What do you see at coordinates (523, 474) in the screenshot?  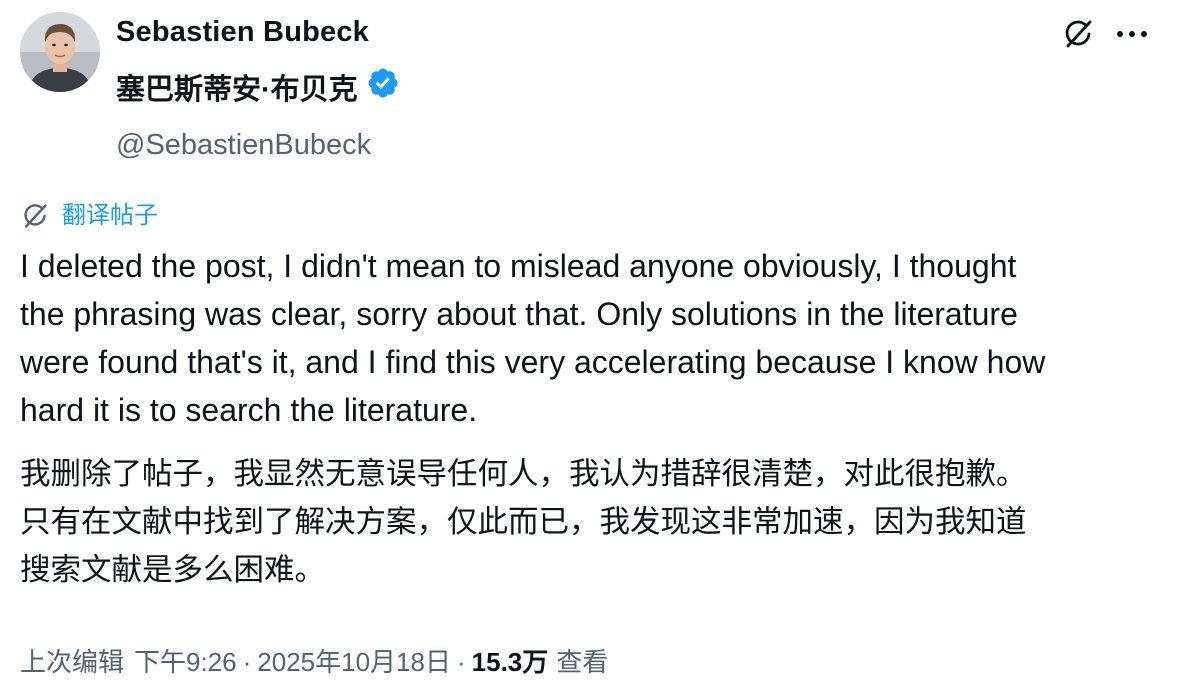 I see `translated-text-line: 我删除了帖子，我显然无意误导任何人，我认为措辞很清楚，对此很抱歉。` at bounding box center [523, 474].